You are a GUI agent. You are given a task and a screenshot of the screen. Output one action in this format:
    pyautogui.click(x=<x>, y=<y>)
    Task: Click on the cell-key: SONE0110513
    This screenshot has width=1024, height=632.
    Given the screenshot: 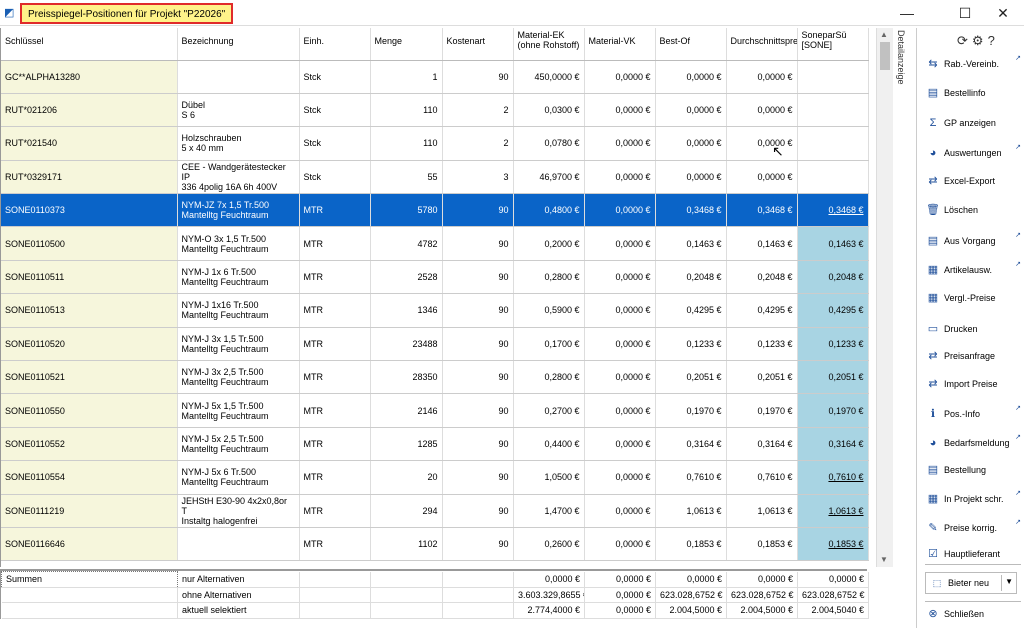 What is the action you would take?
    pyautogui.click(x=89, y=310)
    